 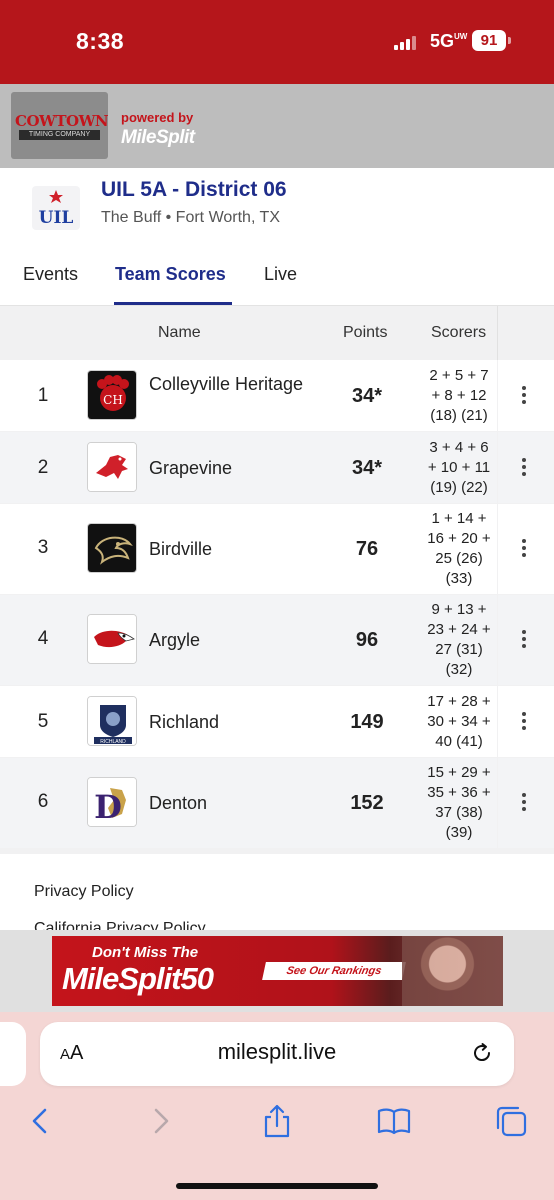 I want to click on header-divider, so click(x=497, y=333).